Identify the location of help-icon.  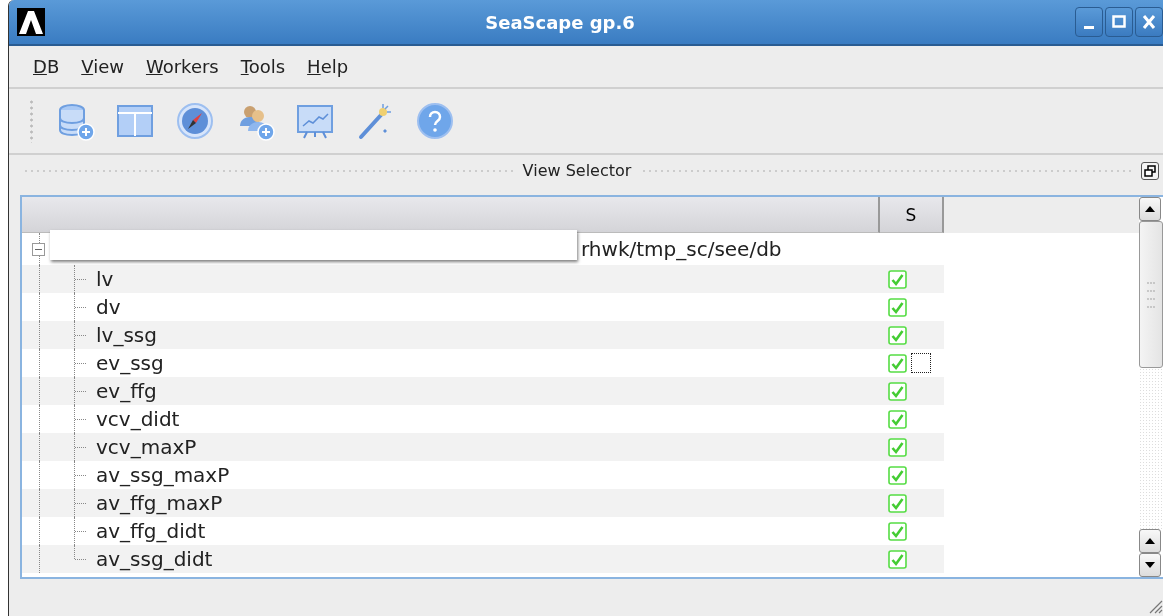
(435, 121).